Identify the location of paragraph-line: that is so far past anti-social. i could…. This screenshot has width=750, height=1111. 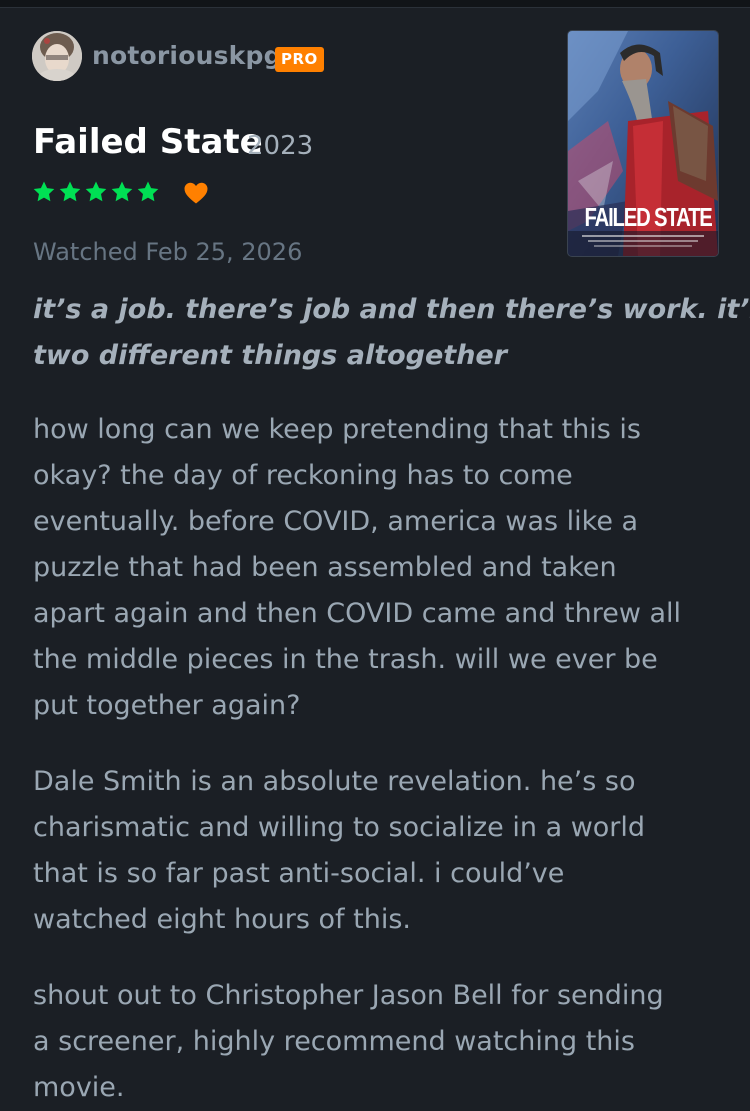
(299, 873).